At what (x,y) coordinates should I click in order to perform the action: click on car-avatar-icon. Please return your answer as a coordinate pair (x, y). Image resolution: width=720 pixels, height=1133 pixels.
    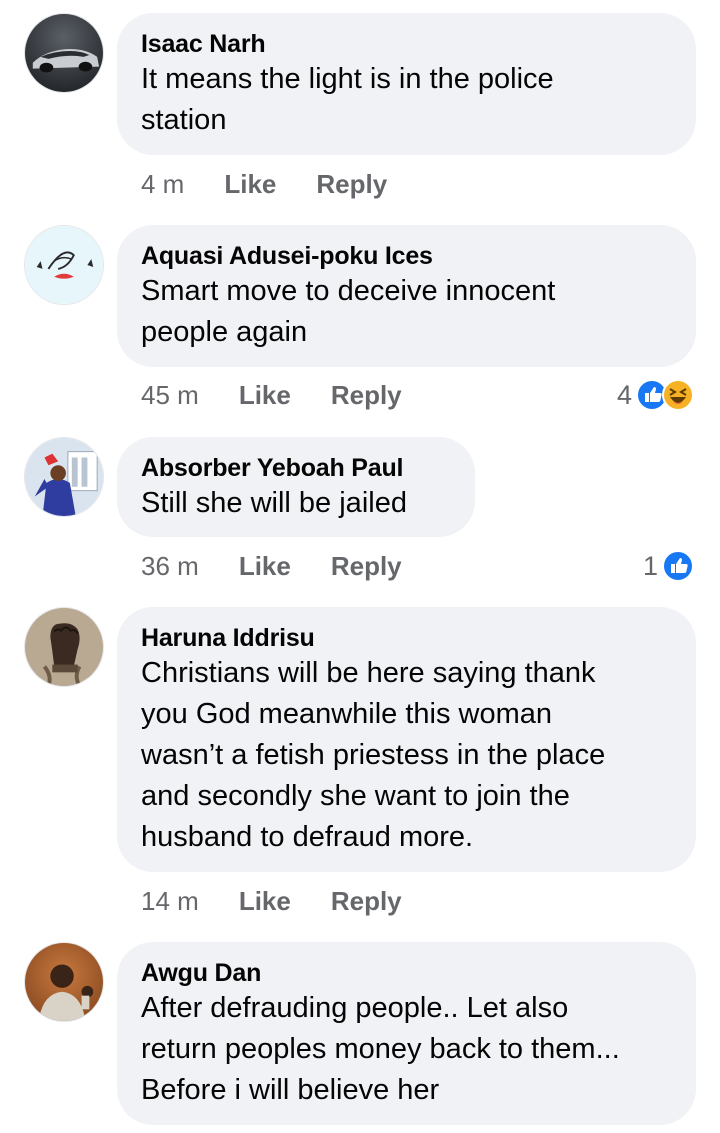
    Looking at the image, I should click on (64, 53).